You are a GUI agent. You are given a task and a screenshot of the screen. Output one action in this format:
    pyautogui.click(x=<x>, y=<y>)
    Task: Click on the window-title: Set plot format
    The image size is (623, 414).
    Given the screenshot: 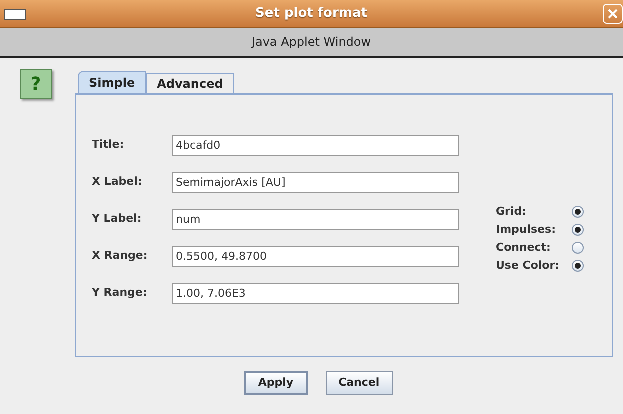 What is the action you would take?
    pyautogui.click(x=312, y=13)
    